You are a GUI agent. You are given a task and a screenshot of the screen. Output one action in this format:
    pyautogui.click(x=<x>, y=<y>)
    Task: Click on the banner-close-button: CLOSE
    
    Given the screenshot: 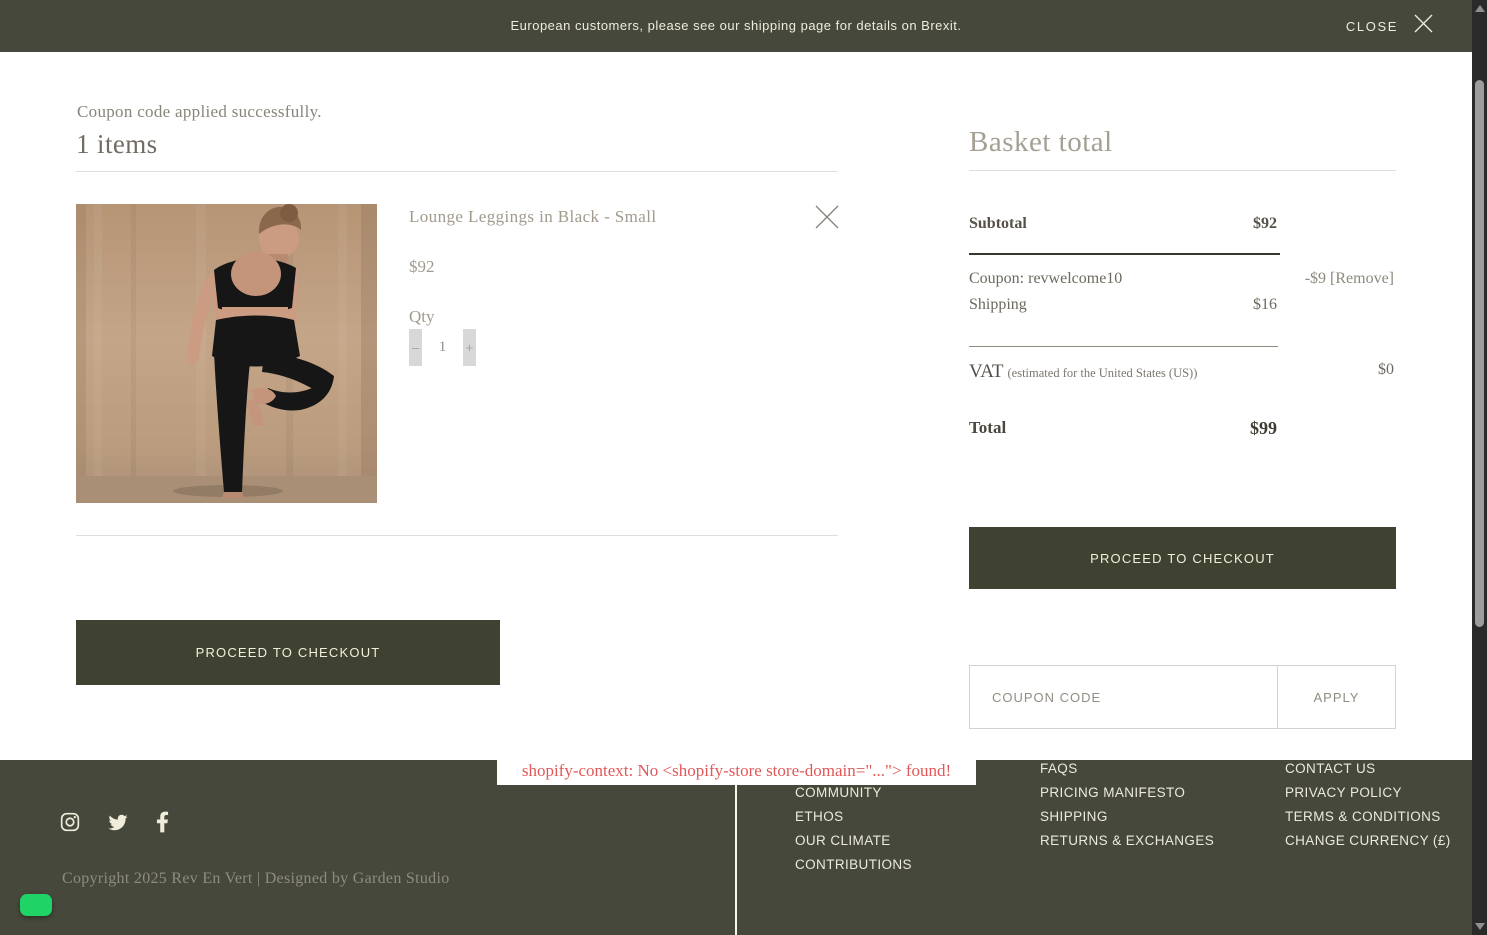 What is the action you would take?
    pyautogui.click(x=1390, y=26)
    